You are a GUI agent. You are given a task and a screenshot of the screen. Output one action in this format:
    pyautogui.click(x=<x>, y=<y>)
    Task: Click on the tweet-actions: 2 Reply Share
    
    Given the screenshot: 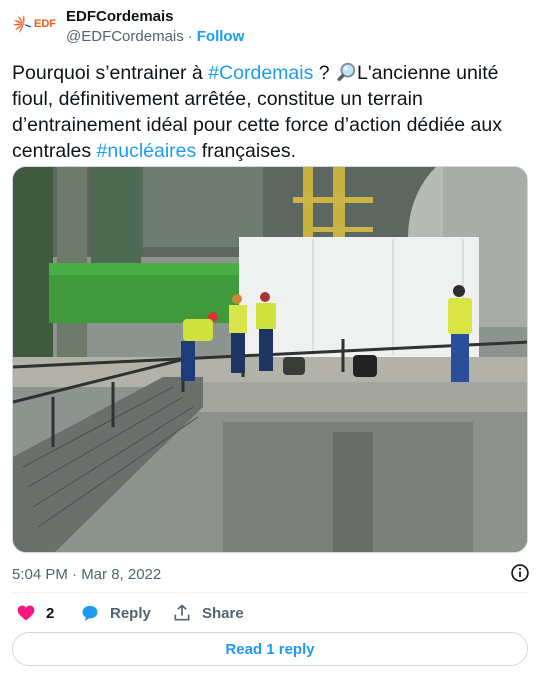 What is the action you would take?
    pyautogui.click(x=271, y=613)
    